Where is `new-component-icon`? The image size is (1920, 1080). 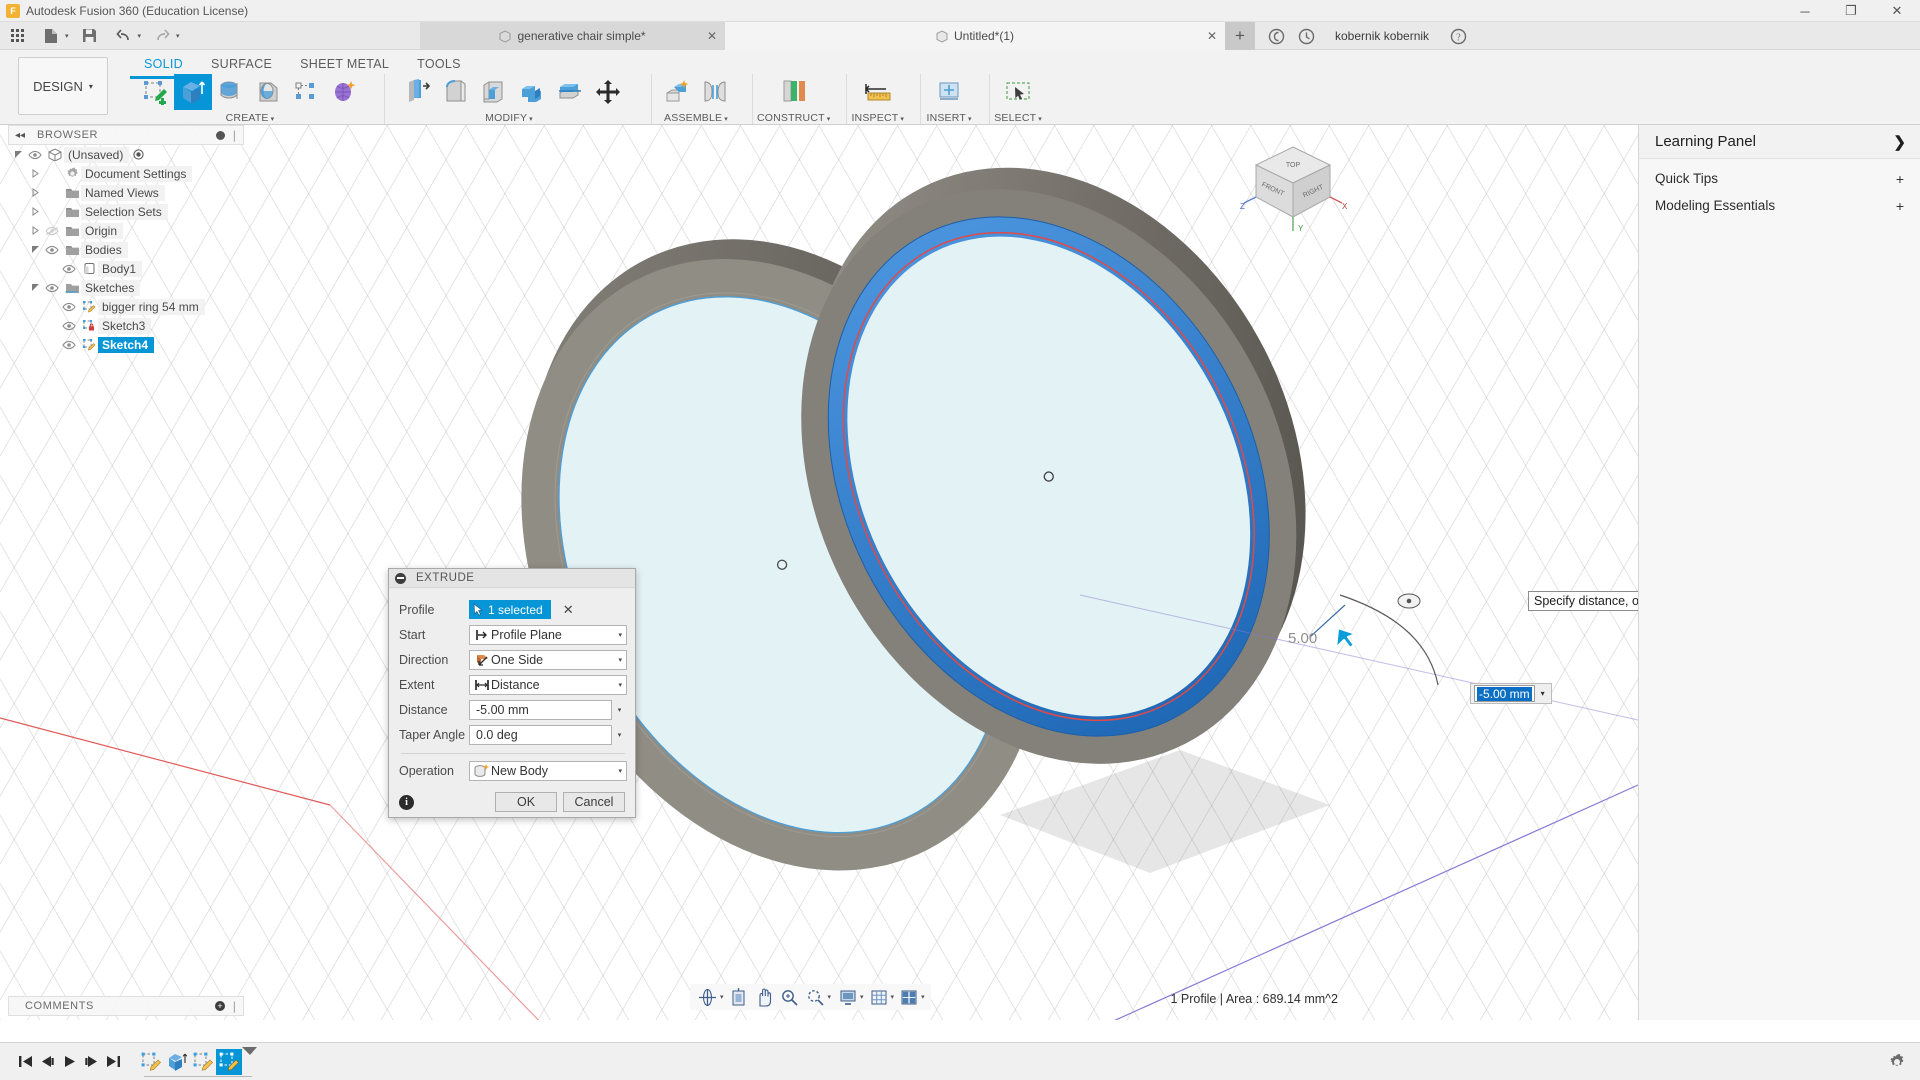
new-component-icon is located at coordinates (677, 92).